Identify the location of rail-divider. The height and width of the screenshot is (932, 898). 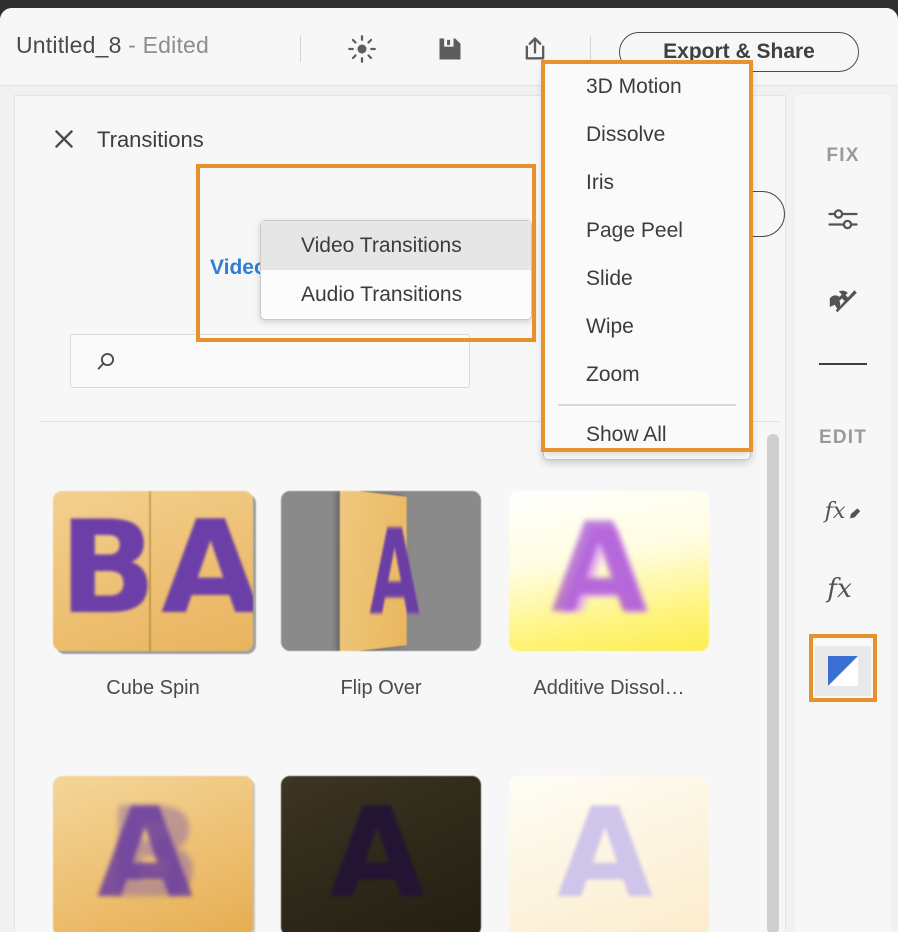
(843, 364).